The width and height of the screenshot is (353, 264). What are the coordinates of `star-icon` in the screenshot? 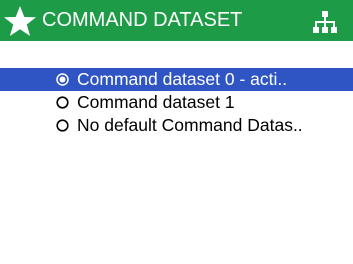 It's located at (20, 21).